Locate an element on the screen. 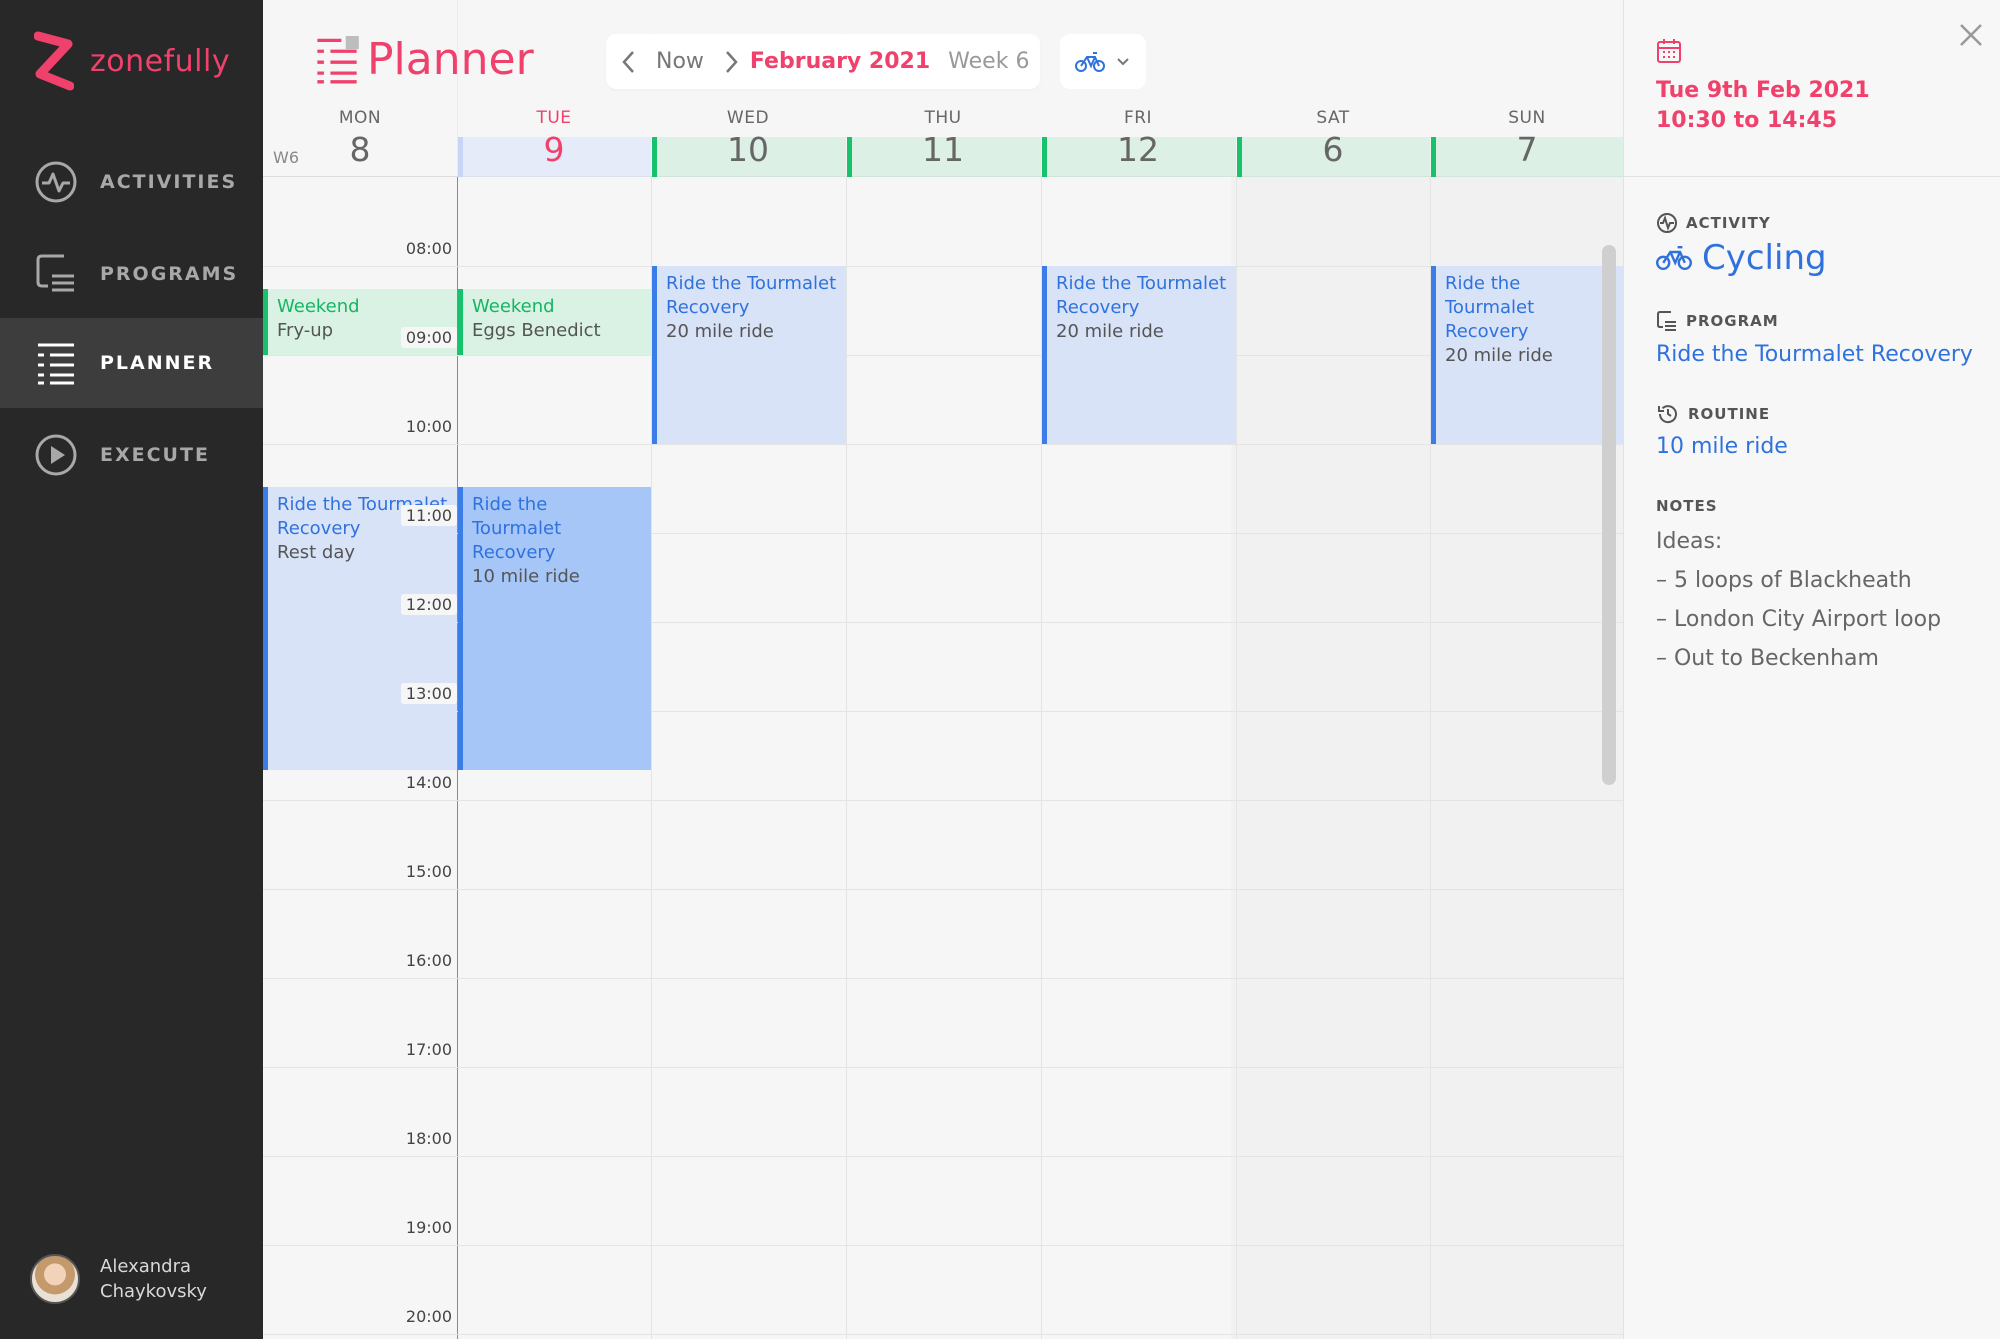 Image resolution: width=2000 pixels, height=1339 pixels. chevron-left-icon is located at coordinates (628, 61).